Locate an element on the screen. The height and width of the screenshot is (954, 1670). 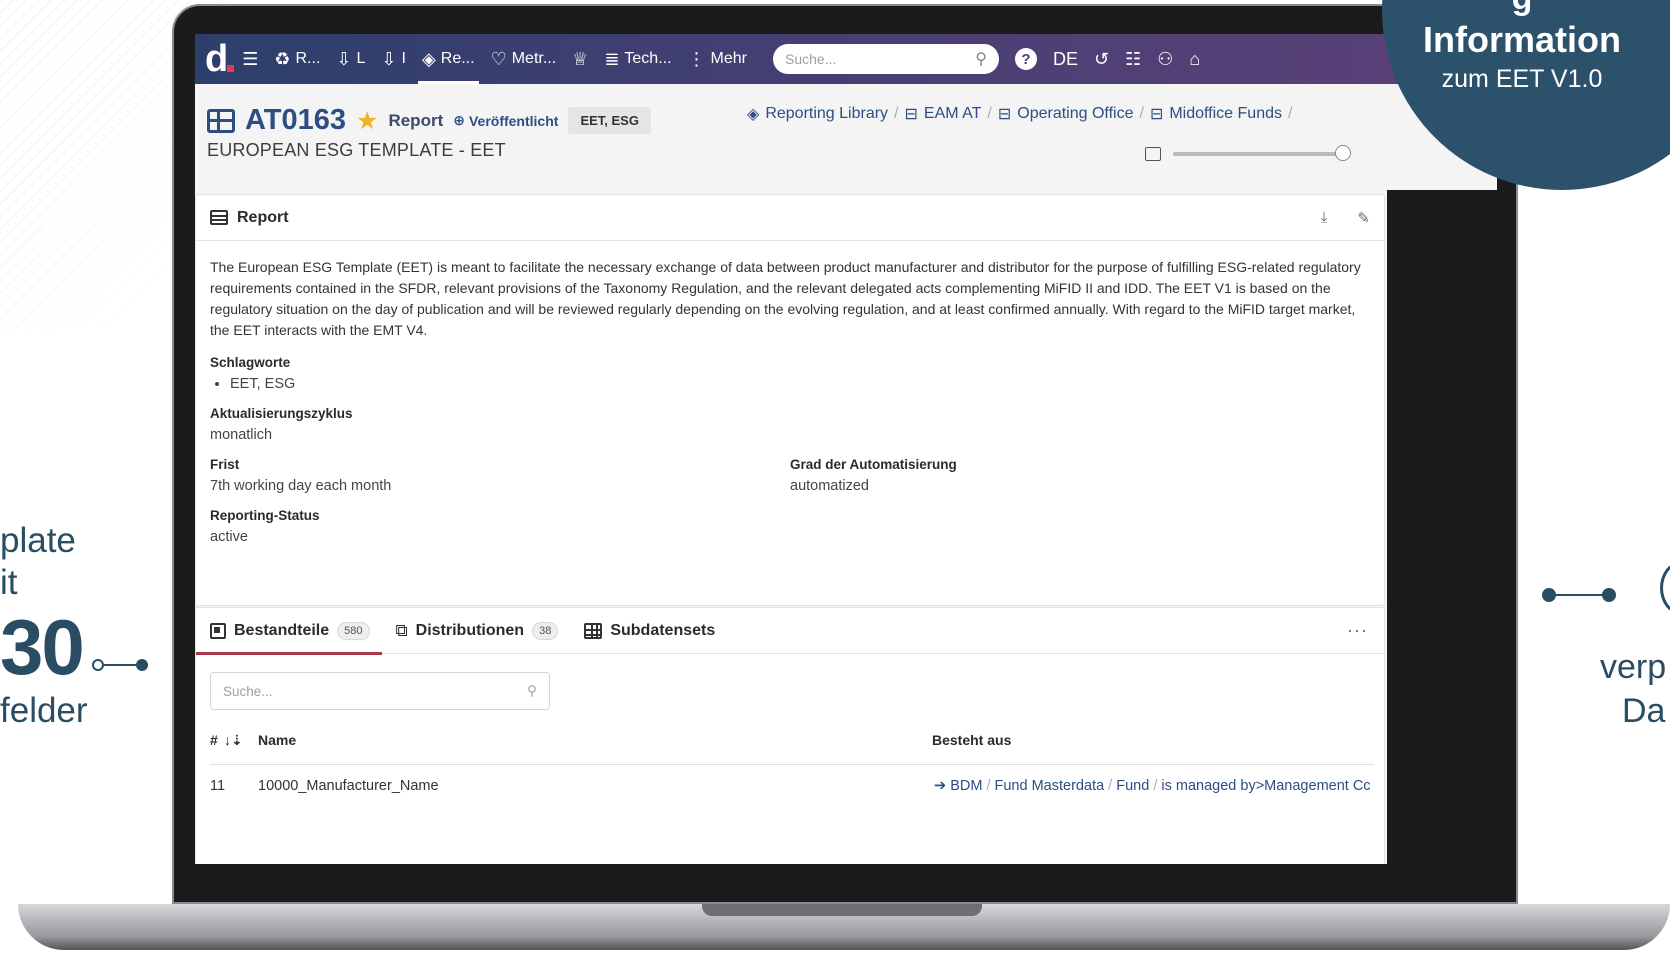
nav-item-l: ⇩ L is located at coordinates (350, 59).